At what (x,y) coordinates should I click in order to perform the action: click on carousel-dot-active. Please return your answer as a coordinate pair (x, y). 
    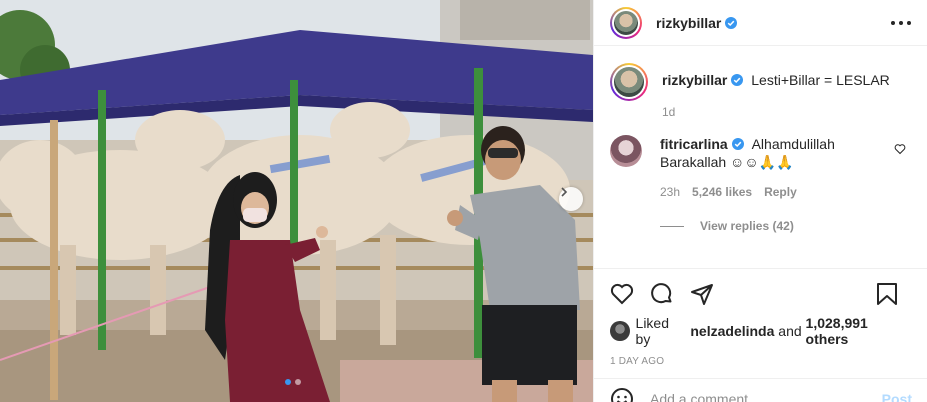
    Looking at the image, I should click on (288, 382).